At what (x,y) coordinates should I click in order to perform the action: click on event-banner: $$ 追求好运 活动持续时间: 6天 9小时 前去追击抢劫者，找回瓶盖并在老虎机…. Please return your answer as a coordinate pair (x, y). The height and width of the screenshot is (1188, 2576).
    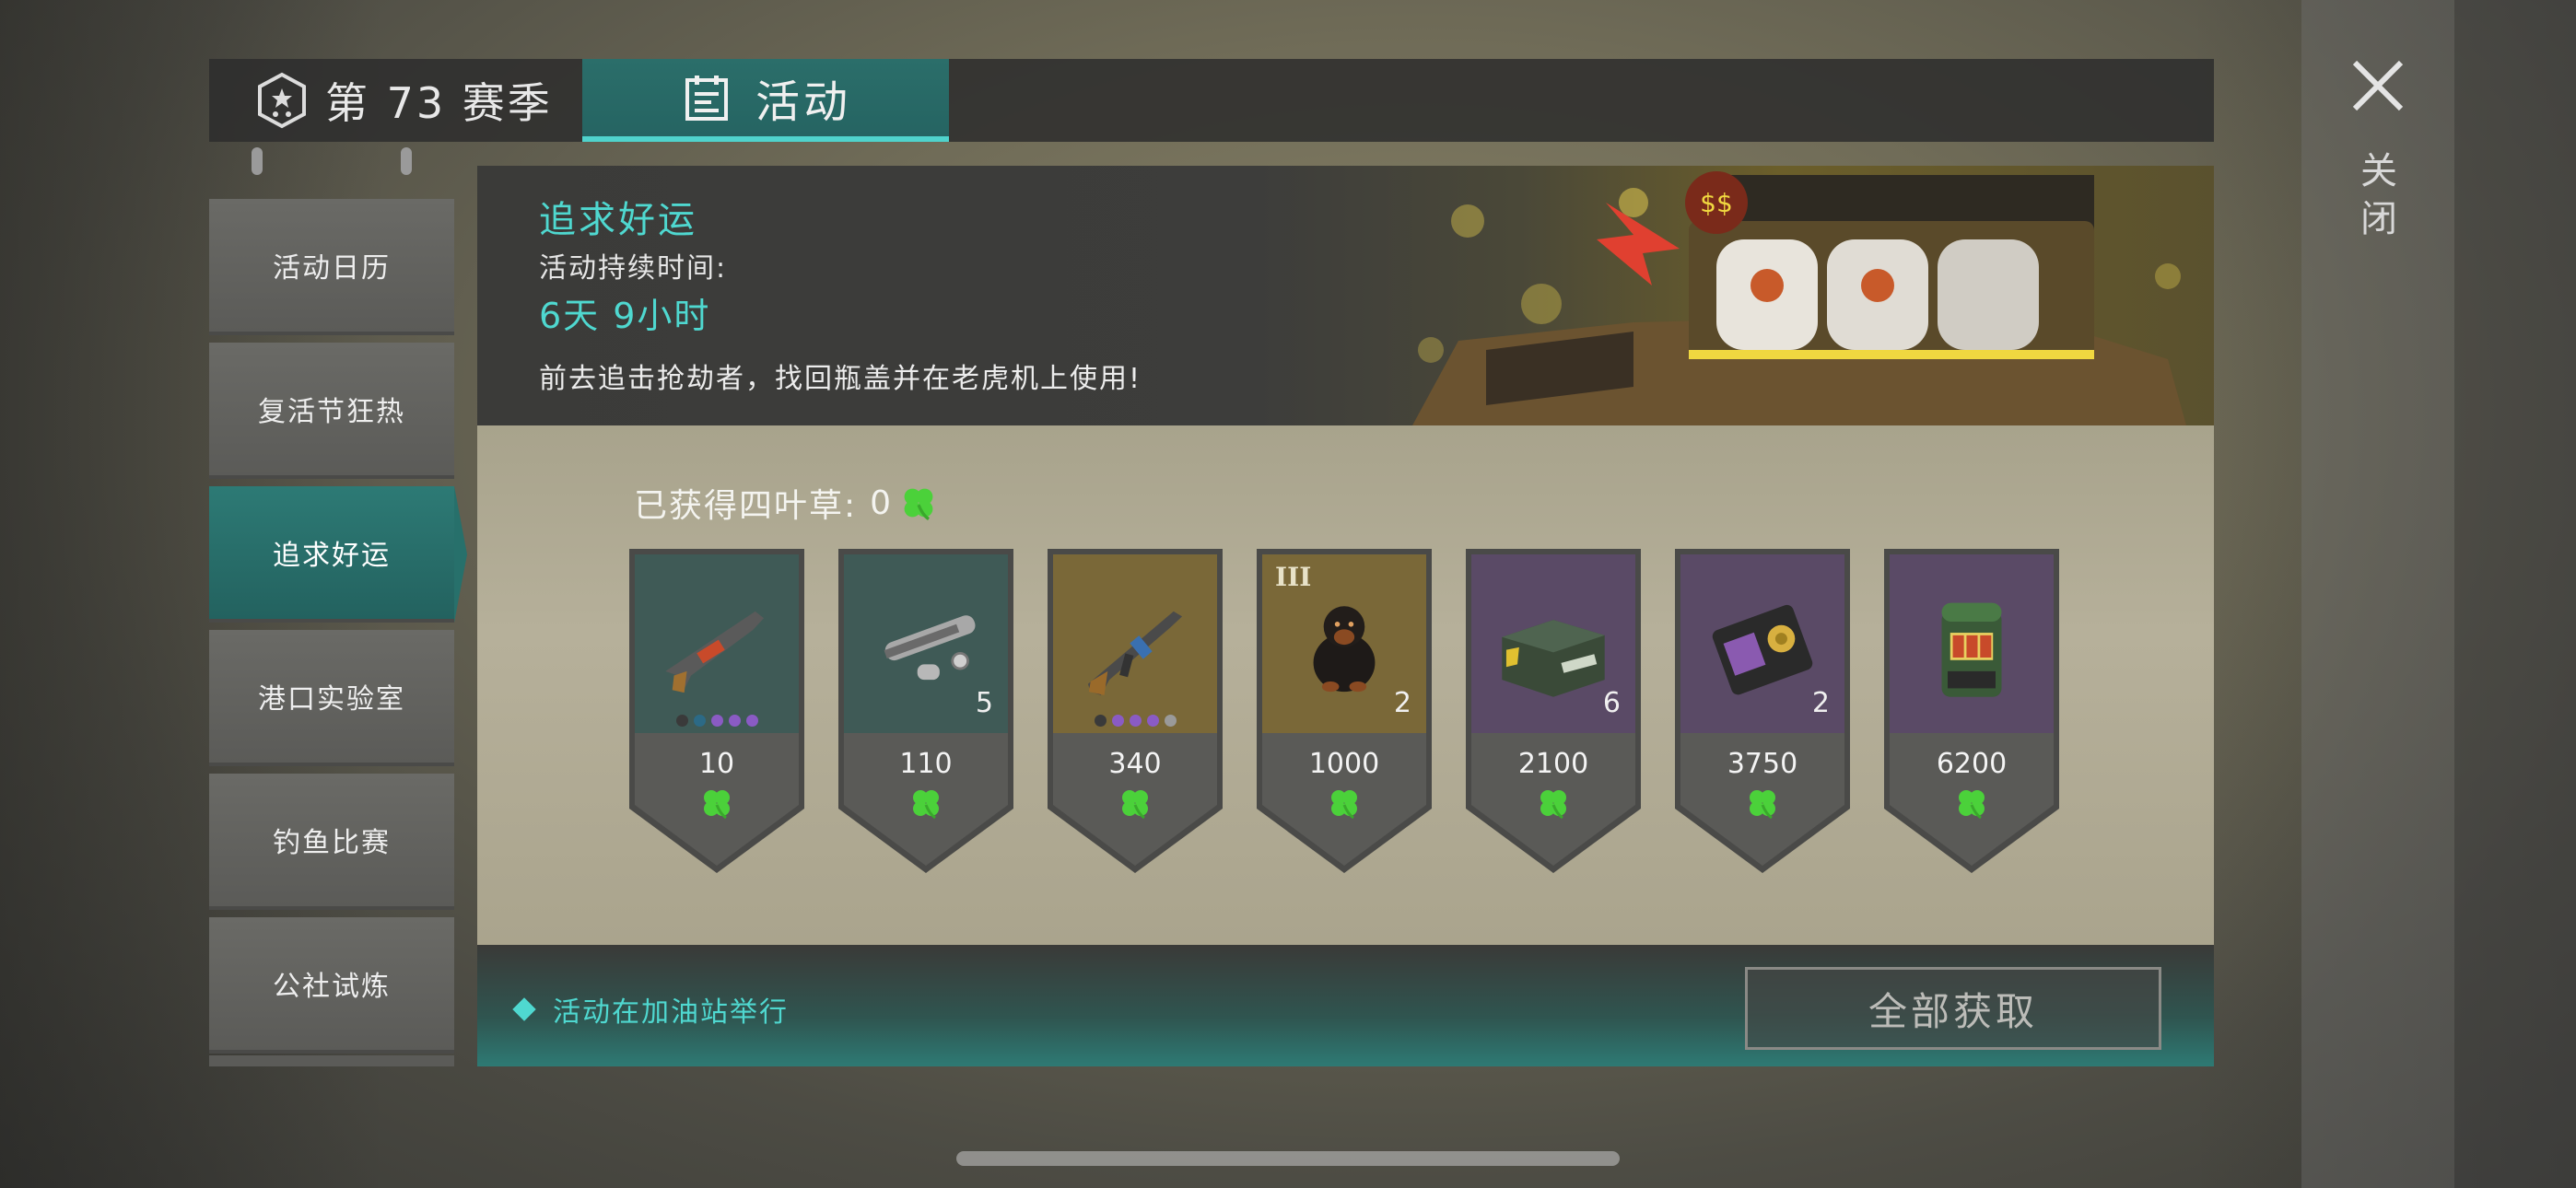
    Looking at the image, I should click on (1345, 295).